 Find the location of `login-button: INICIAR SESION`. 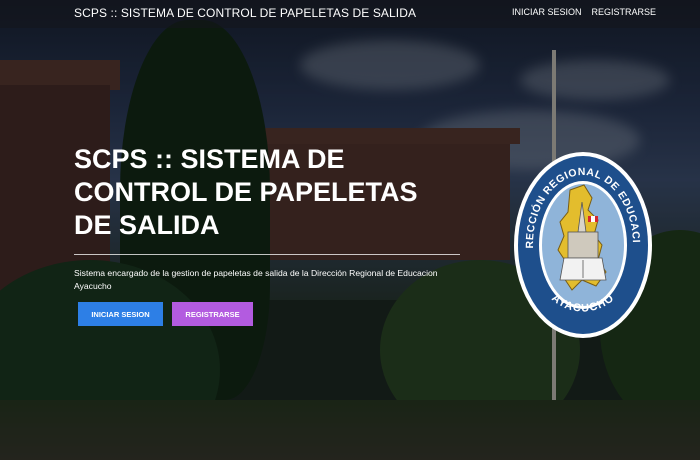

login-button: INICIAR SESION is located at coordinates (120, 314).